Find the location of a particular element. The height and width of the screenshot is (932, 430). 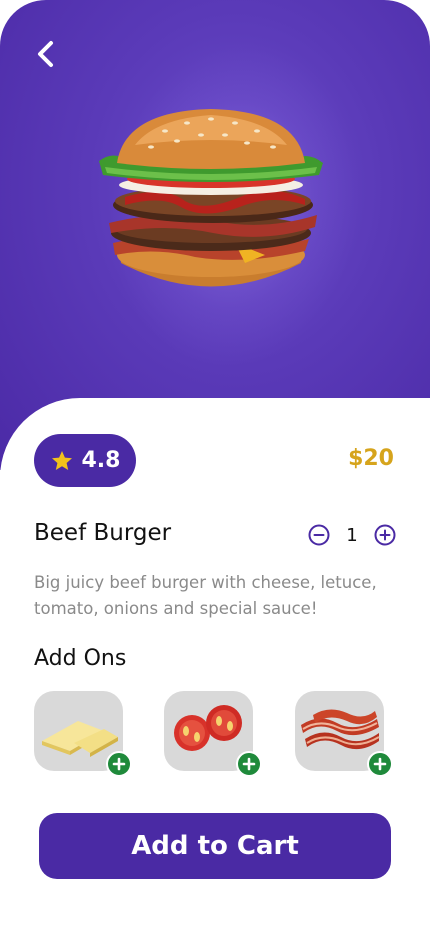

add-to-cart-button: Add to Cart is located at coordinates (215, 846).